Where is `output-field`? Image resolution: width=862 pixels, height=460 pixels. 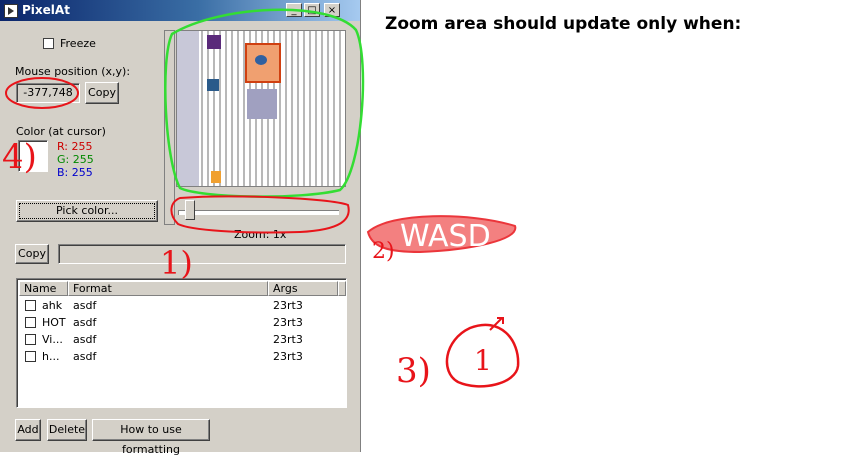
output-field is located at coordinates (202, 254).